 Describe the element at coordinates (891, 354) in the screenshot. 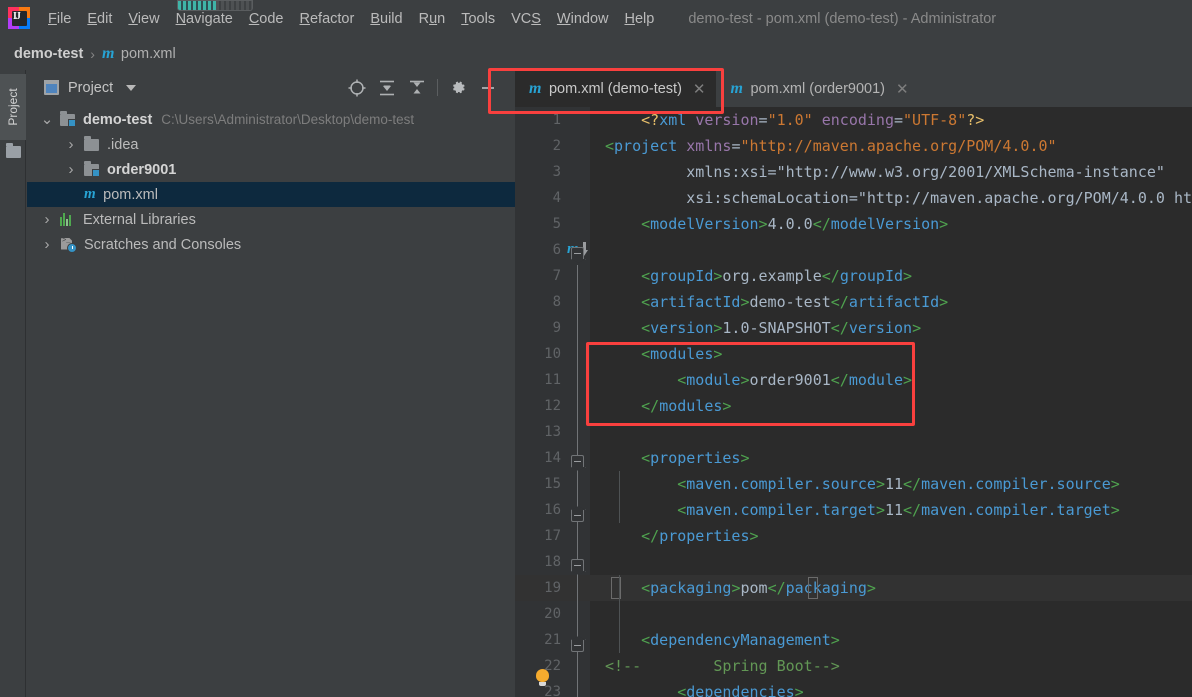

I see `code-line-10: <modules>` at that location.